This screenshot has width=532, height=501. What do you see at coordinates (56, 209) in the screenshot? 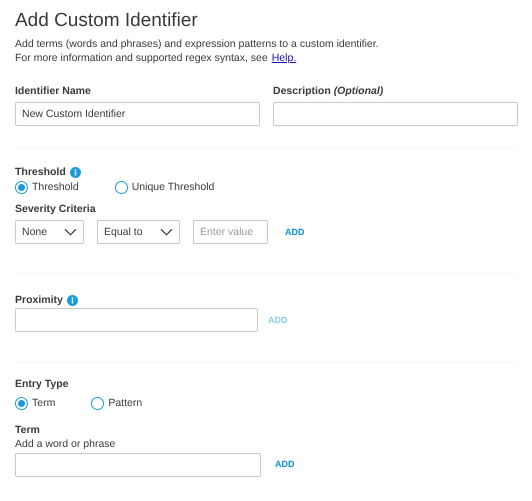
I see `section-label: Severity Criteria` at bounding box center [56, 209].